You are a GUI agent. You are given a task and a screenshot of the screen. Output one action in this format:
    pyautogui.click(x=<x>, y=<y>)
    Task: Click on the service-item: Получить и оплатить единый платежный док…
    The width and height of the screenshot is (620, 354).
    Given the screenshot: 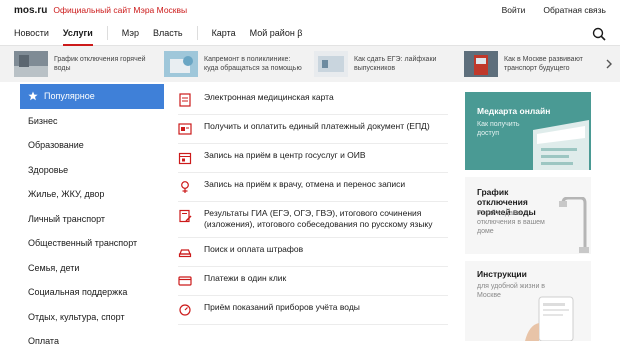 What is the action you would take?
    pyautogui.click(x=313, y=129)
    